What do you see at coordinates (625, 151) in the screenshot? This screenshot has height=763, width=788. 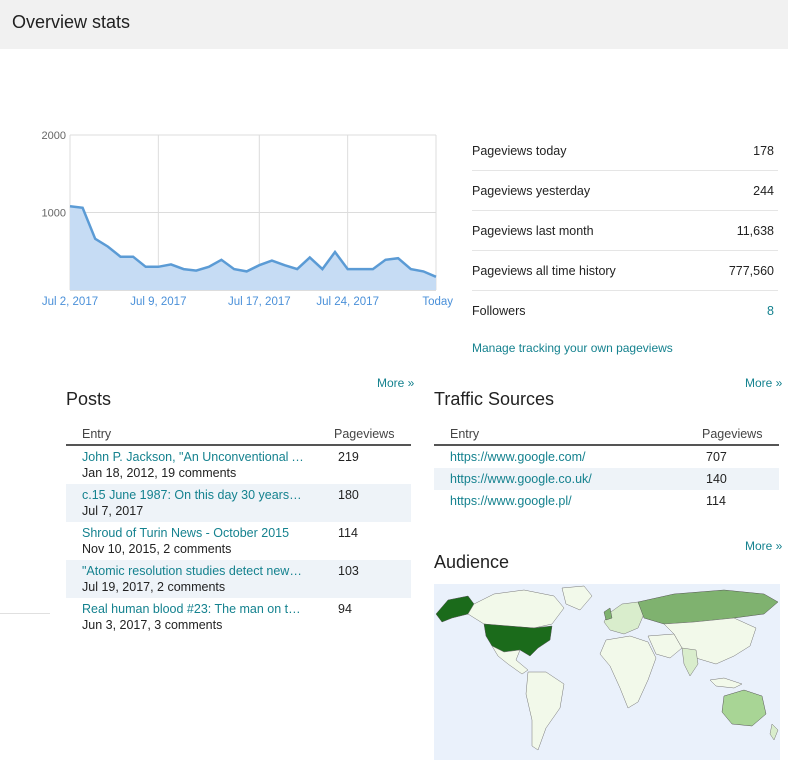 I see `stat-row-today: Pageviews today 178` at bounding box center [625, 151].